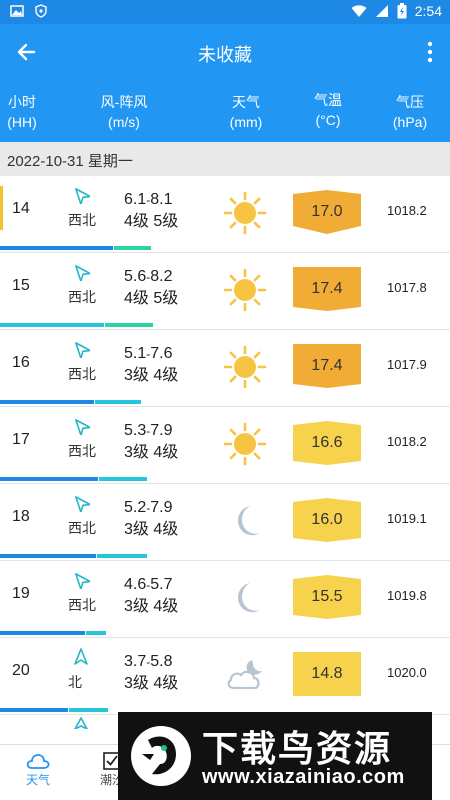  What do you see at coordinates (381, 11) in the screenshot?
I see `signal-icon` at bounding box center [381, 11].